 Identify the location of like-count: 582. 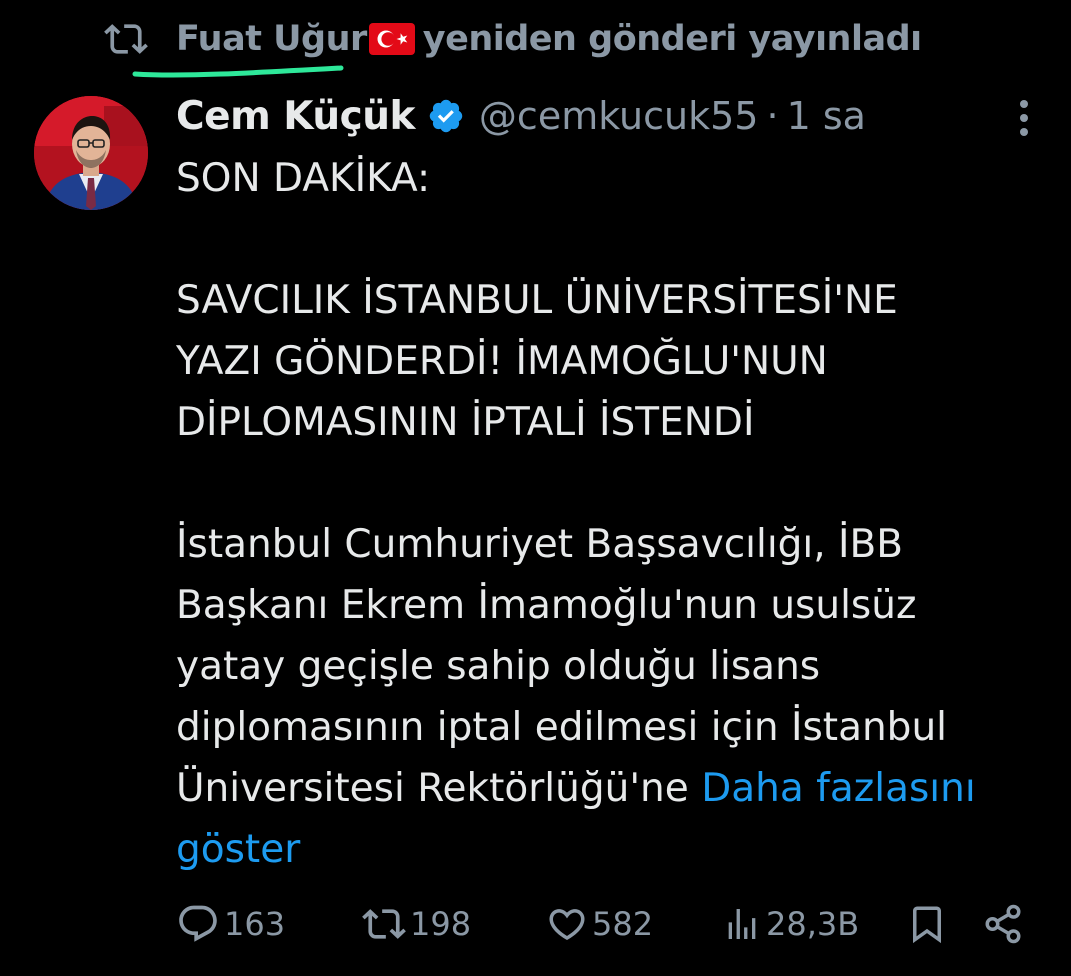
(623, 924).